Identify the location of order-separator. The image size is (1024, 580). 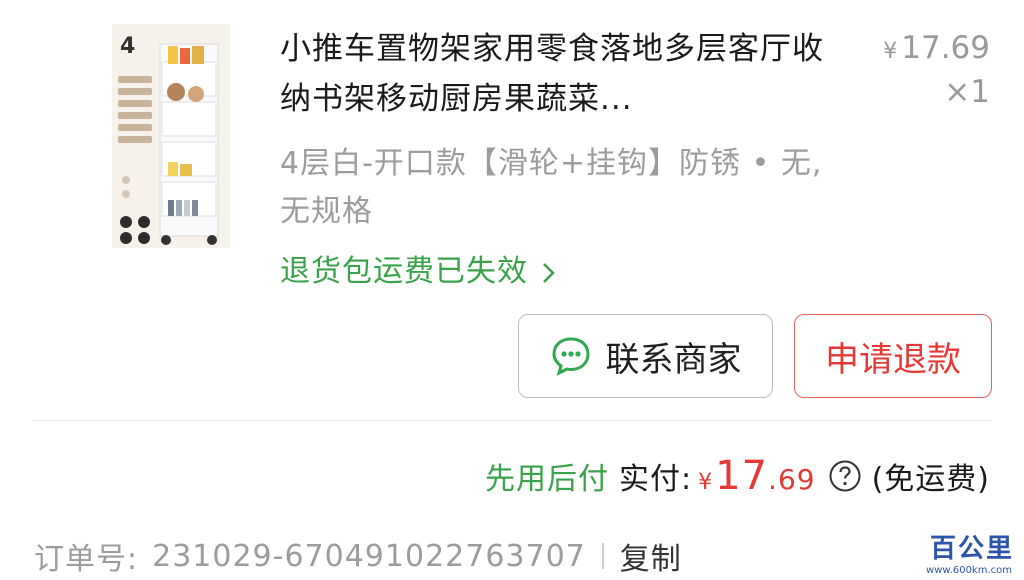
(602, 556).